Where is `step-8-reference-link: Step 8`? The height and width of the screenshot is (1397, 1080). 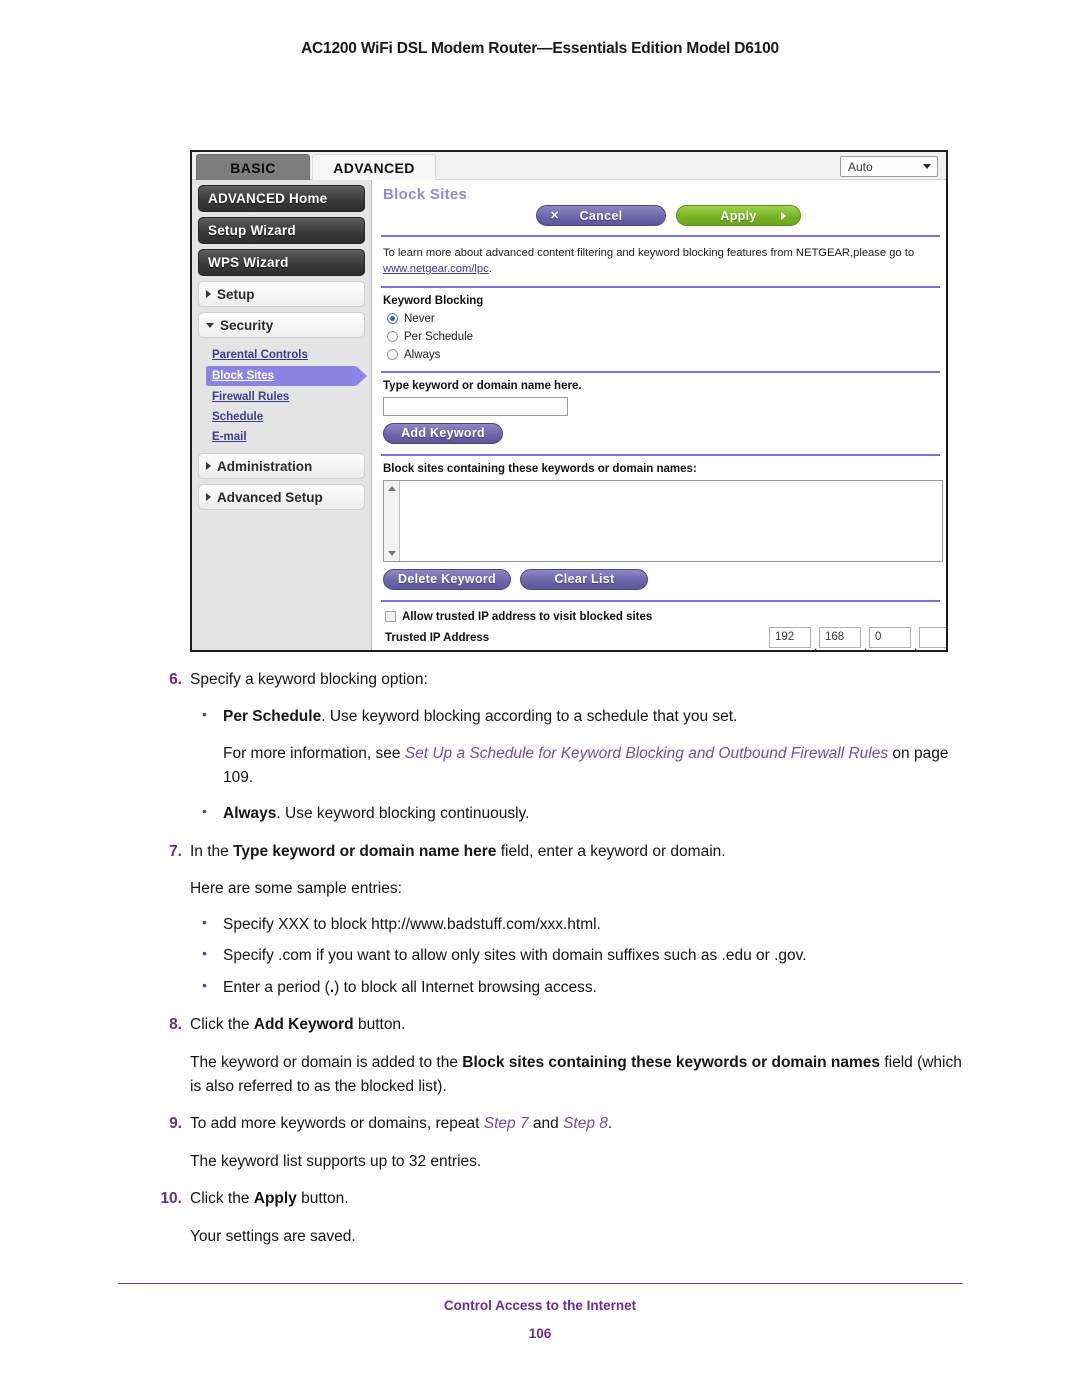 step-8-reference-link: Step 8 is located at coordinates (585, 1123).